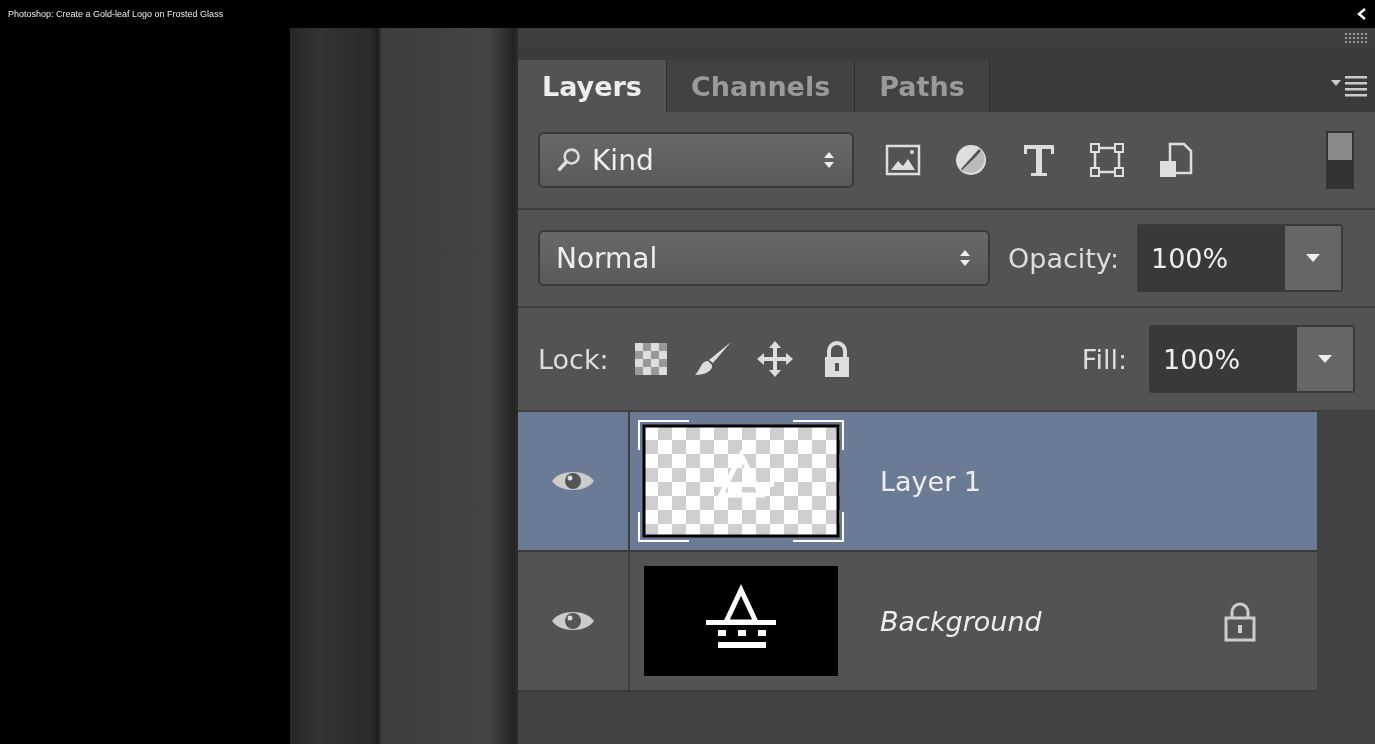 Image resolution: width=1375 pixels, height=744 pixels. Describe the element at coordinates (1063, 258) in the screenshot. I see `opacity-label: Opacity:` at that location.